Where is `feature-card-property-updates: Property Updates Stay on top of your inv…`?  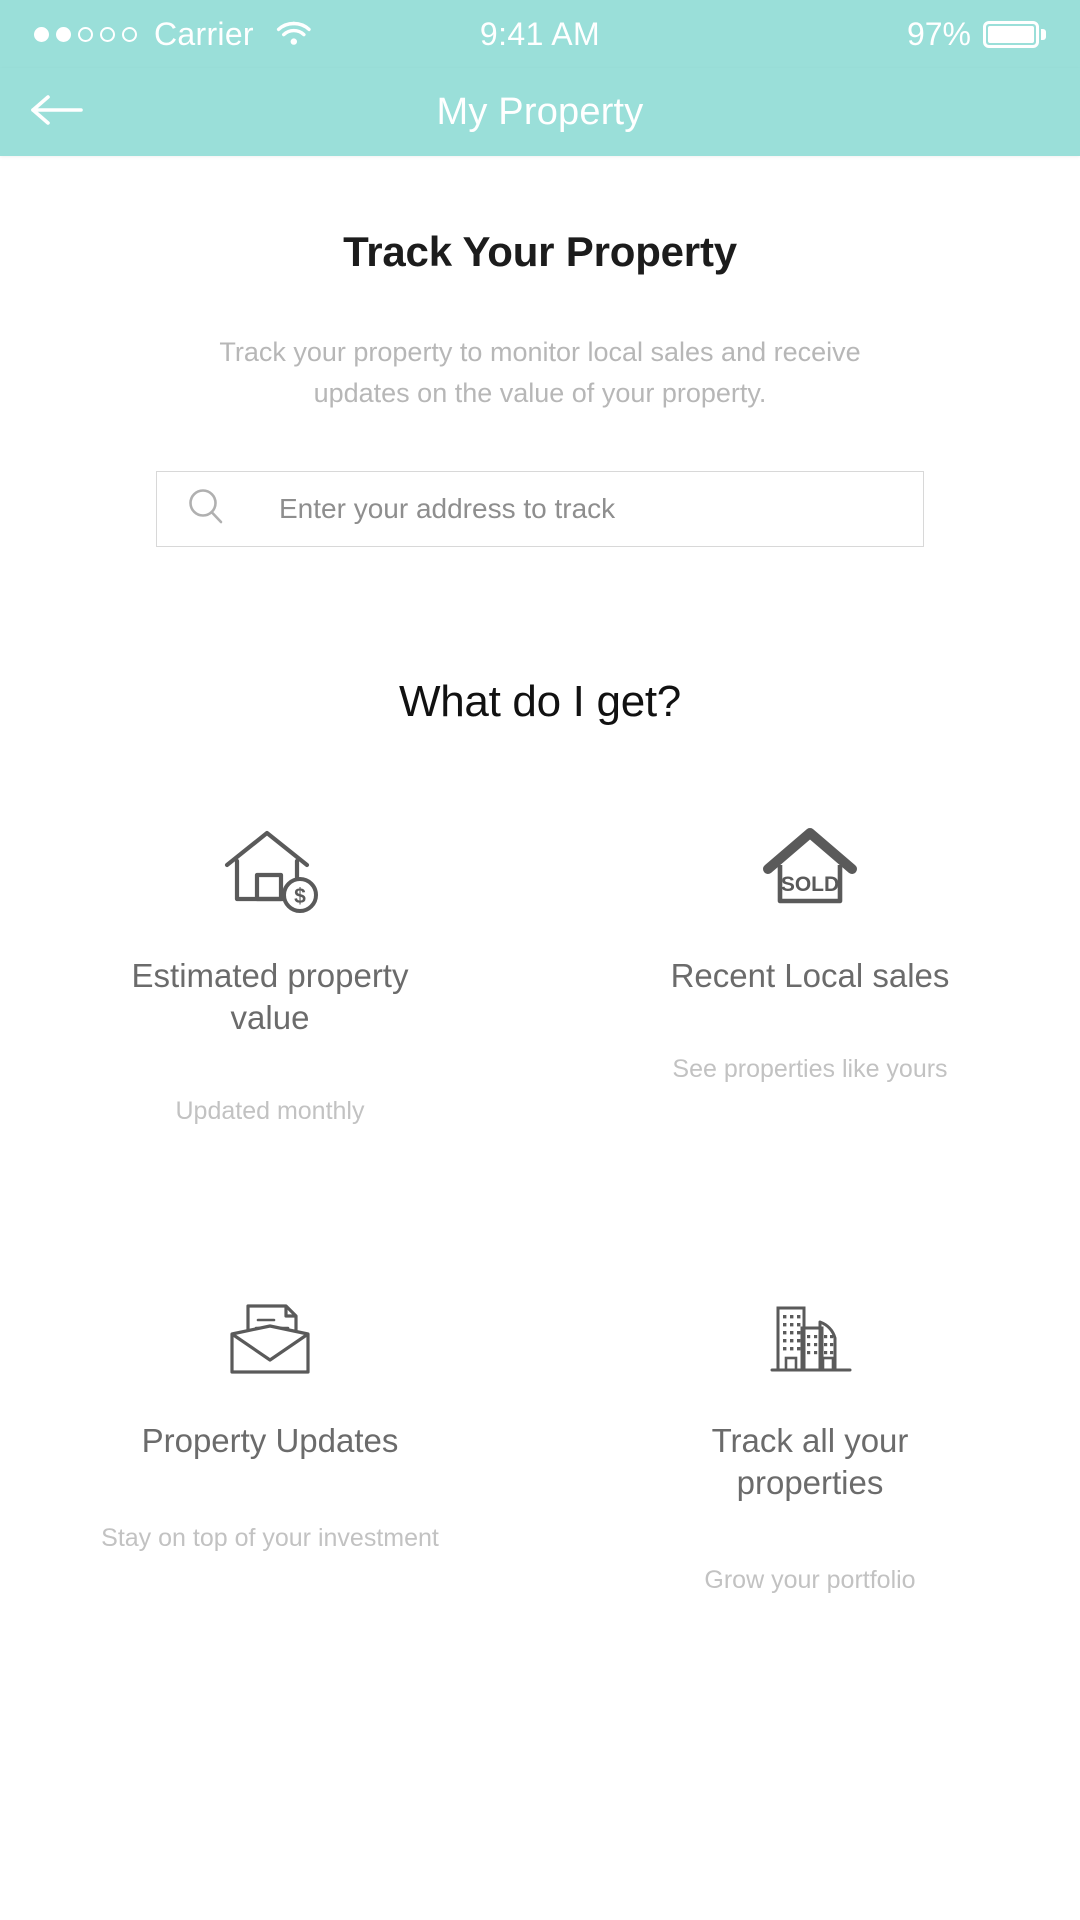
feature-card-property-updates: Property Updates Stay on top of your inv… is located at coordinates (270, 1398).